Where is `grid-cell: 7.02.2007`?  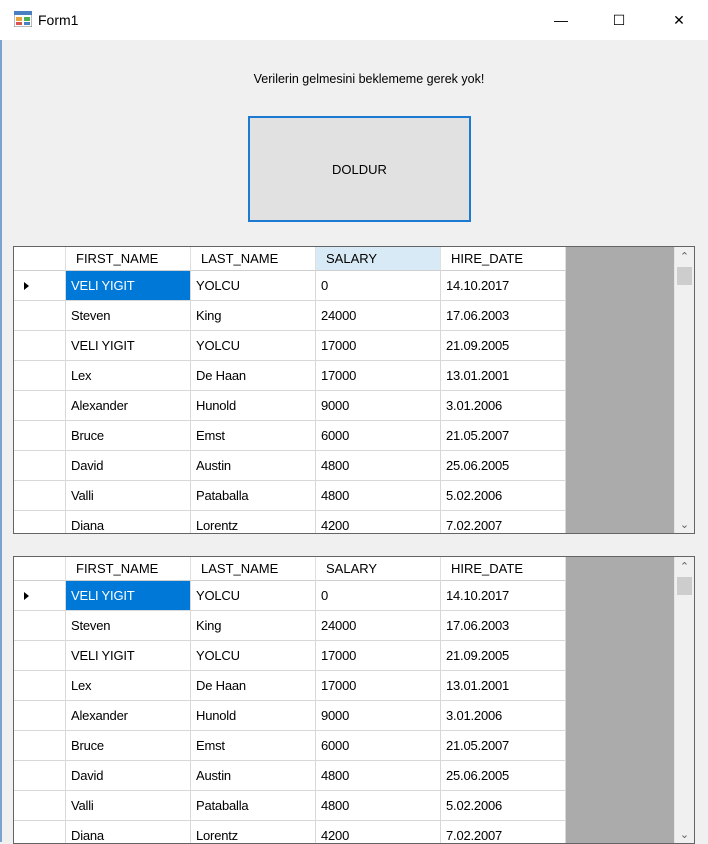 grid-cell: 7.02.2007 is located at coordinates (503, 522).